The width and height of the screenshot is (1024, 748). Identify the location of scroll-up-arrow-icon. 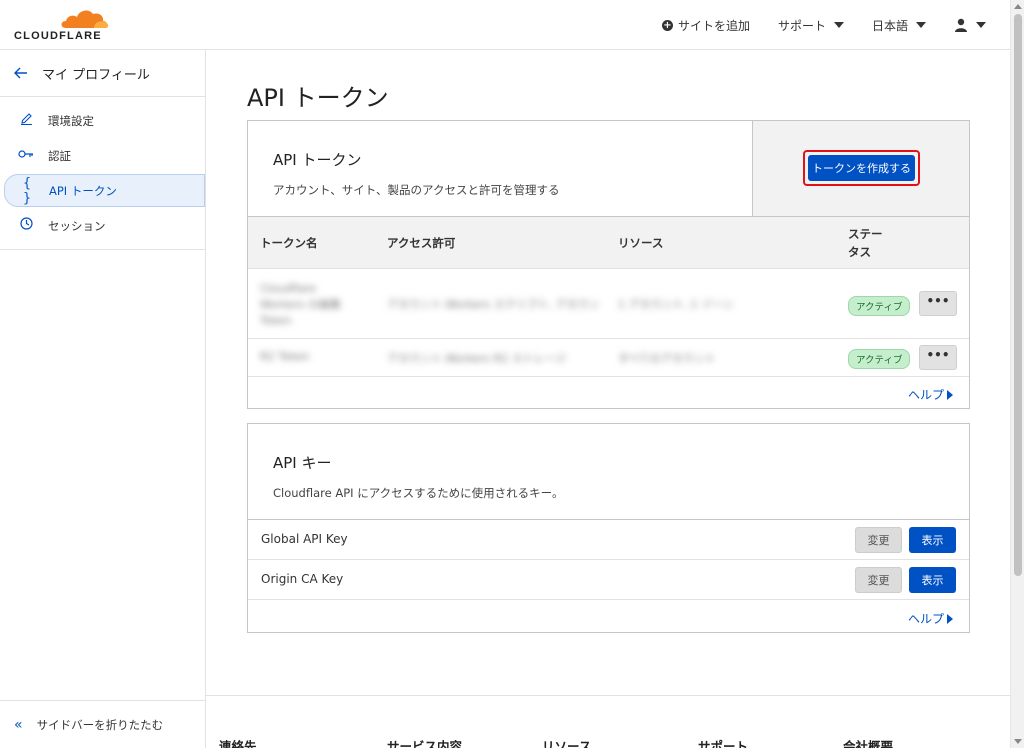
(1018, 6).